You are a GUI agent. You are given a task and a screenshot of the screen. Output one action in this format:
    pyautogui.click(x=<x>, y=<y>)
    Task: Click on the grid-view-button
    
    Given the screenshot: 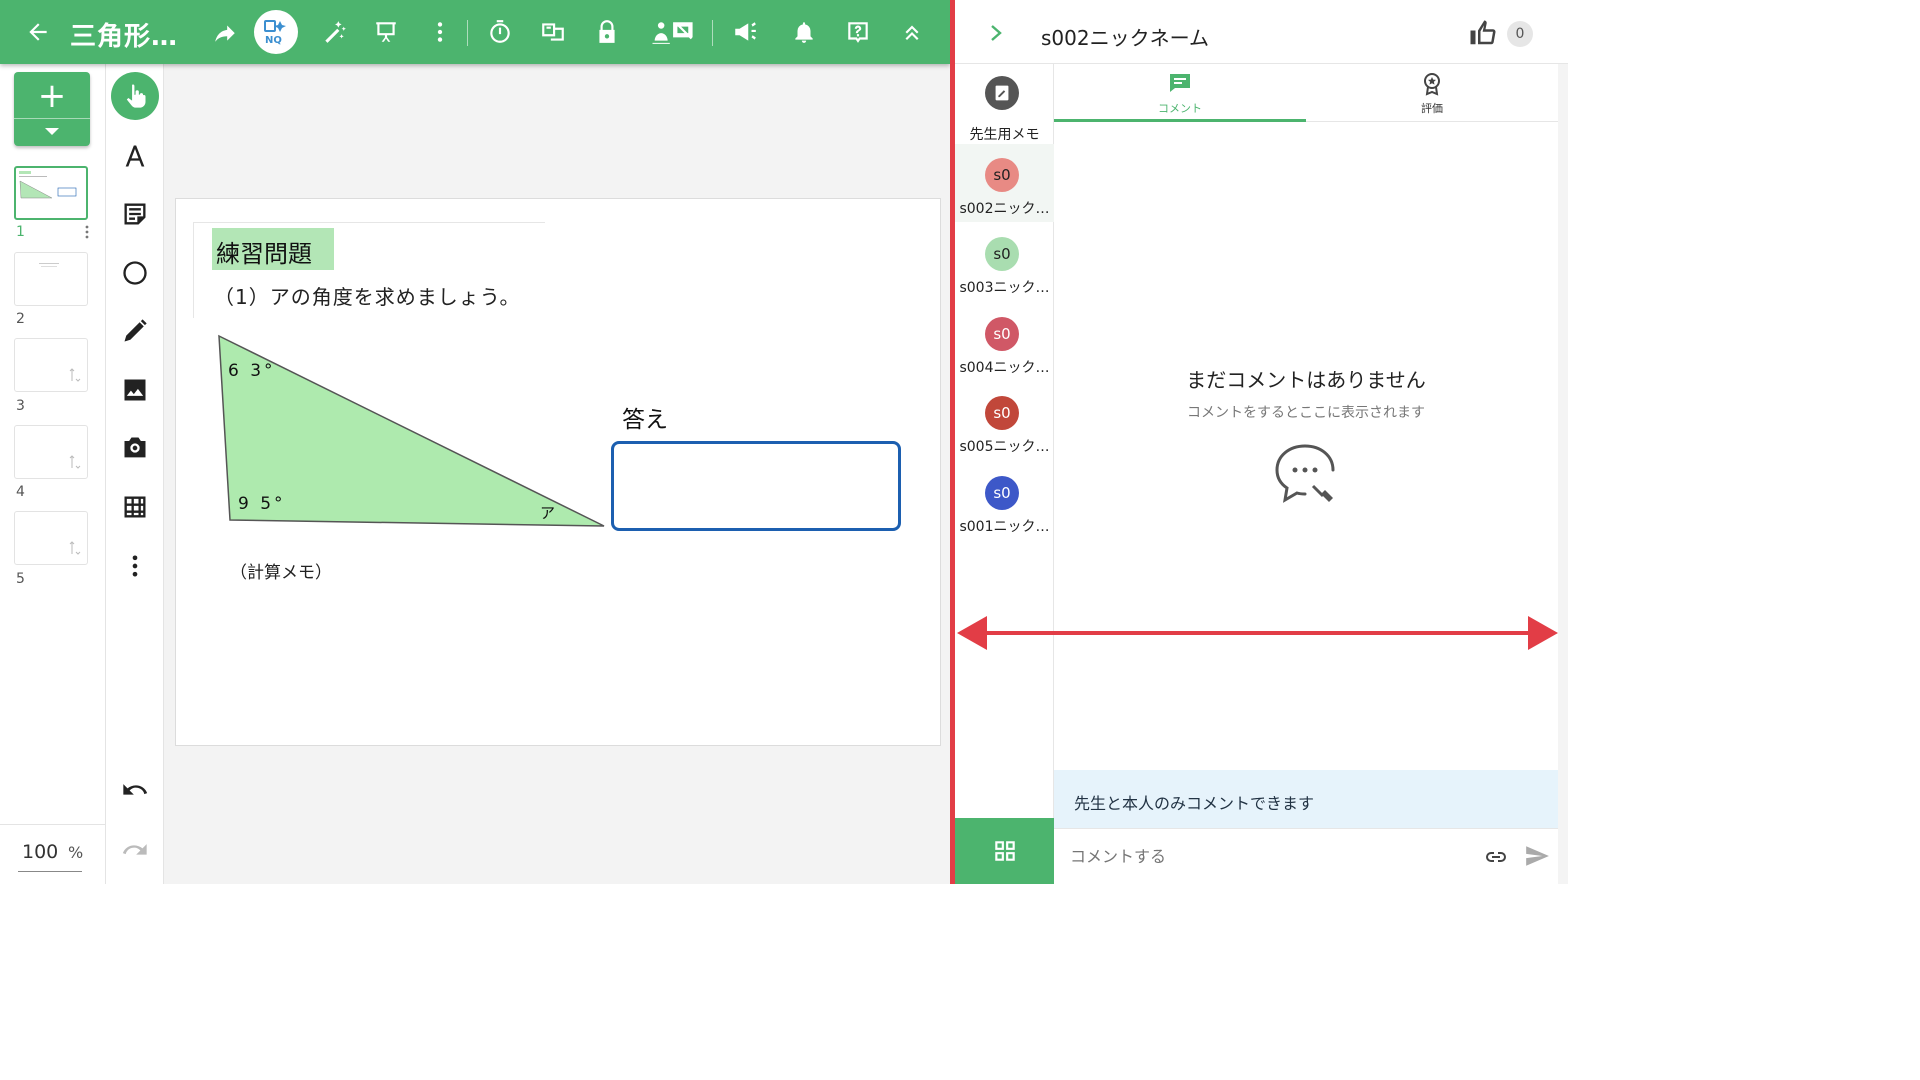 What is the action you would take?
    pyautogui.click(x=1004, y=851)
    